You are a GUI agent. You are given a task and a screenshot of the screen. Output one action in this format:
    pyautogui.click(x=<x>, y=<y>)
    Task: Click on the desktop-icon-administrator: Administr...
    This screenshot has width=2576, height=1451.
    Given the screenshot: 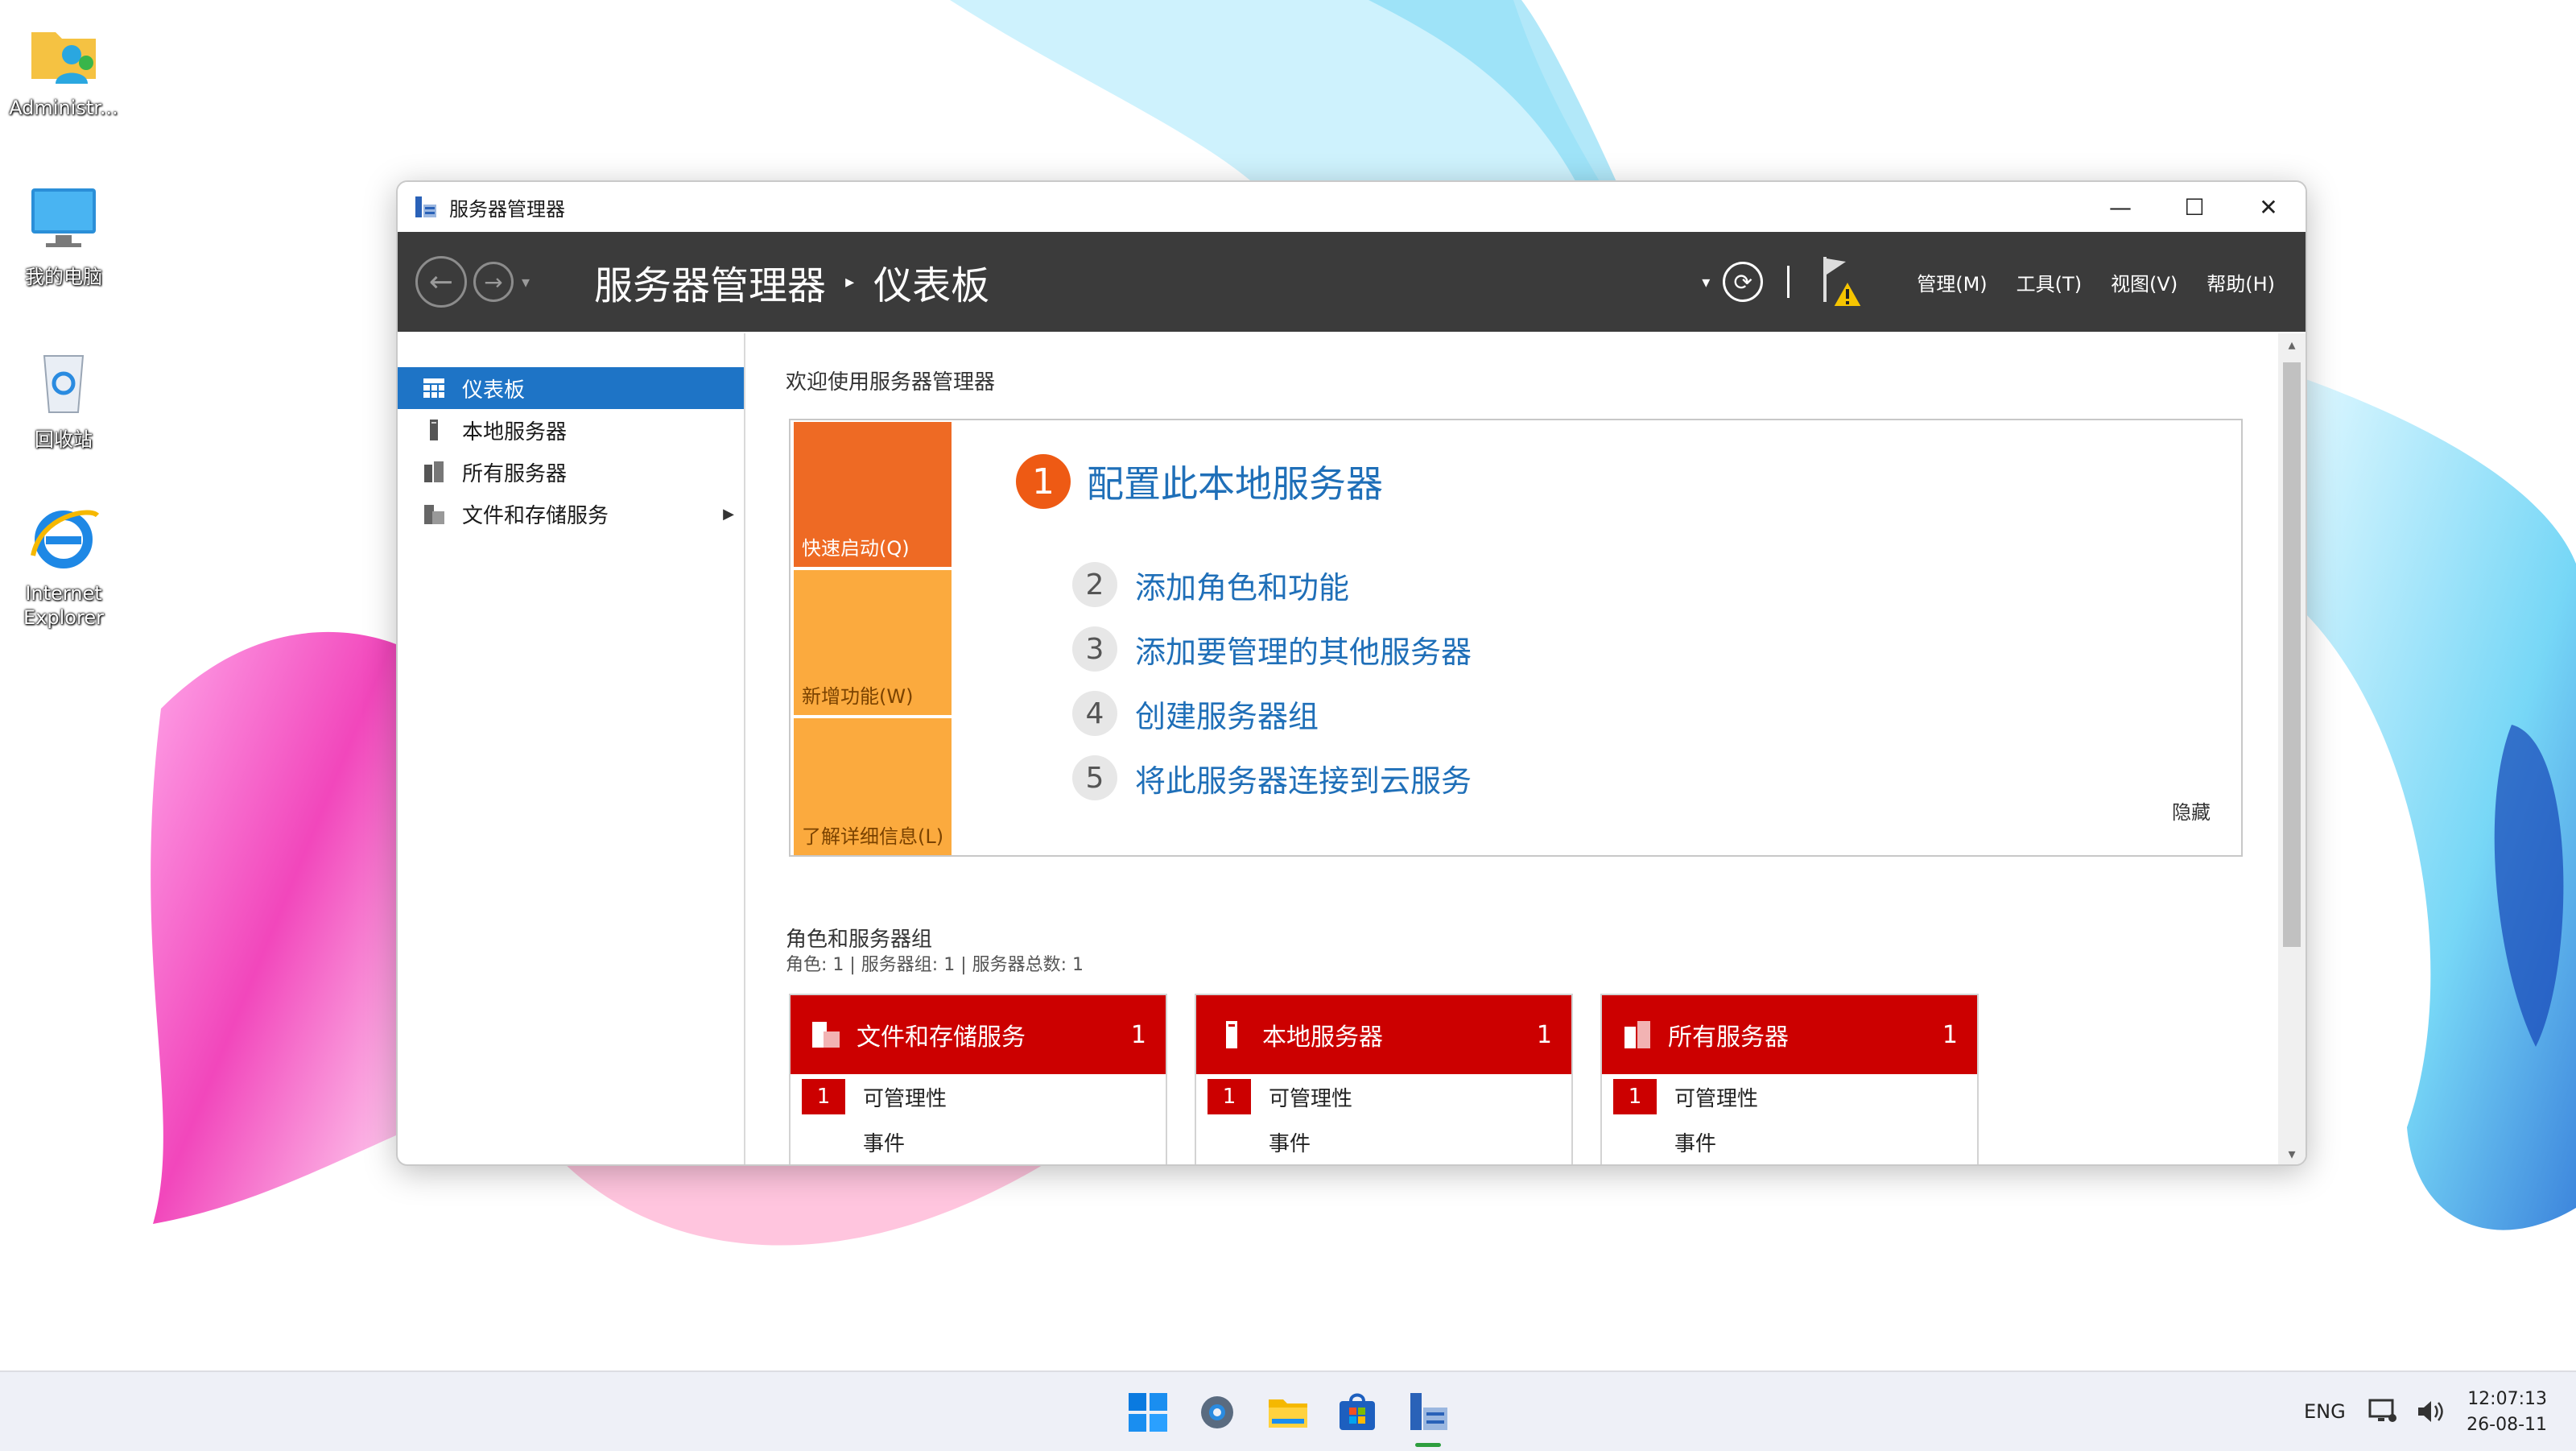 What is the action you would take?
    pyautogui.click(x=63, y=66)
    